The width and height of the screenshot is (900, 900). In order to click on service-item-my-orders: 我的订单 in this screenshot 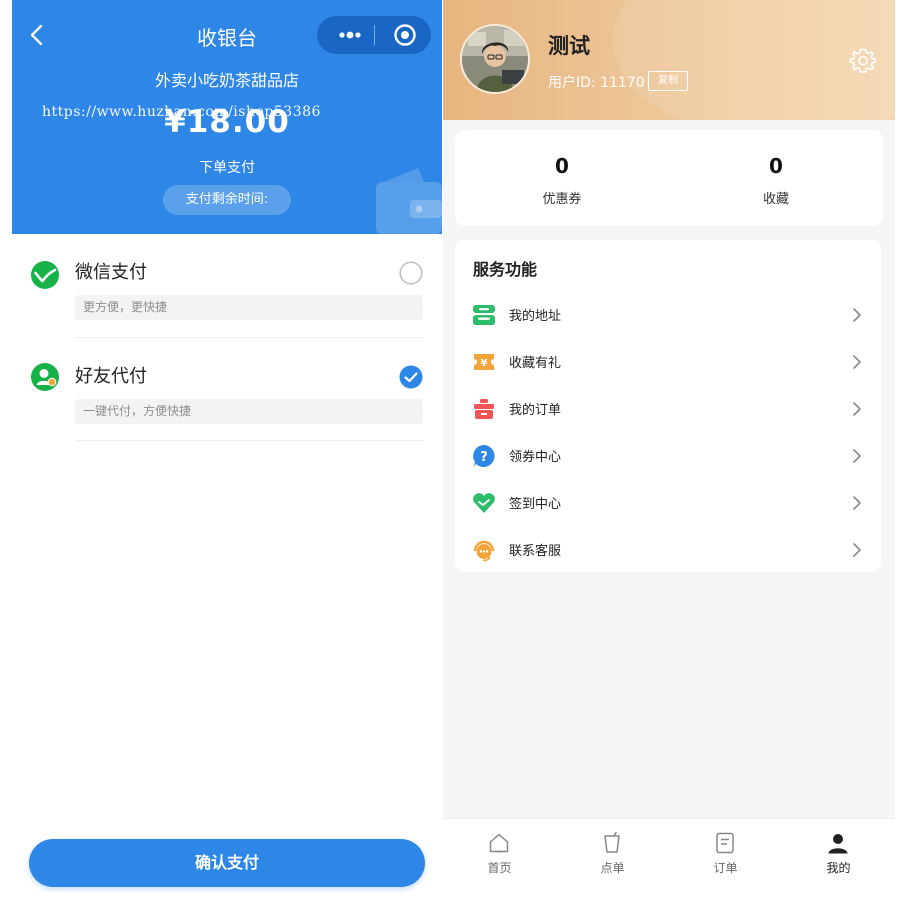, I will do `click(668, 408)`.